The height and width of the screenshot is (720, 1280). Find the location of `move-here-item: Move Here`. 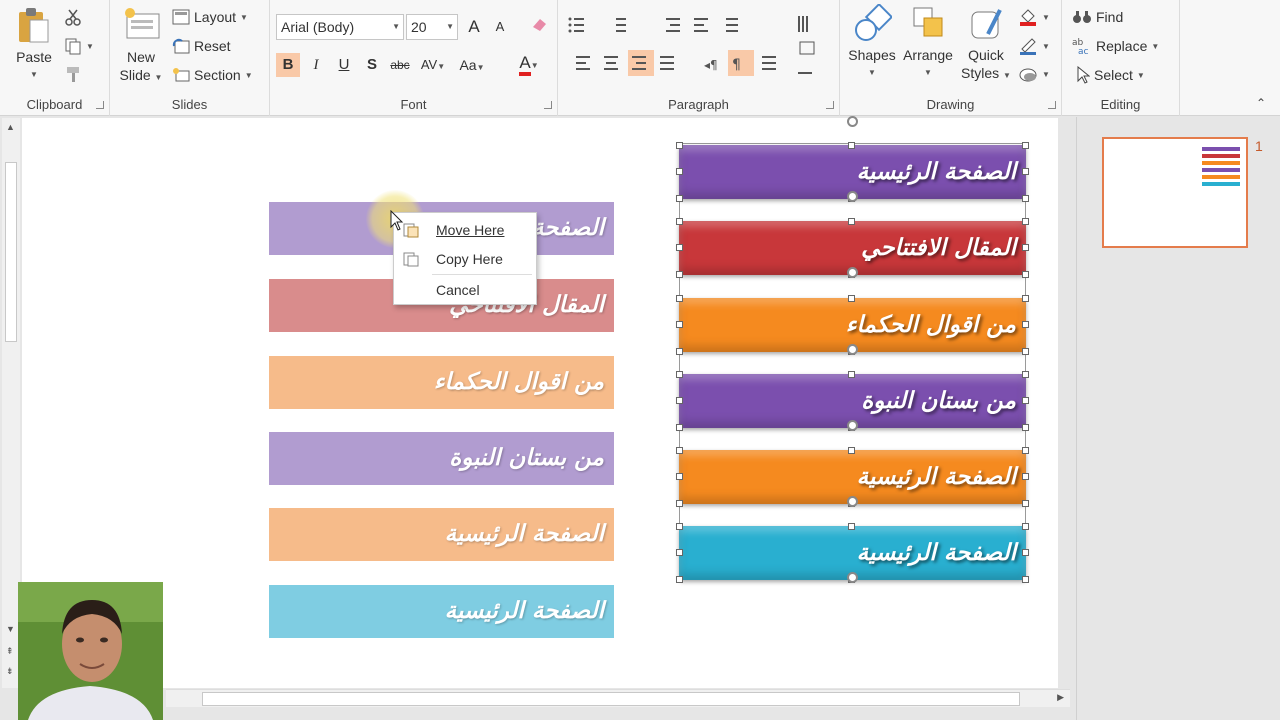

move-here-item: Move Here is located at coordinates (465, 230).